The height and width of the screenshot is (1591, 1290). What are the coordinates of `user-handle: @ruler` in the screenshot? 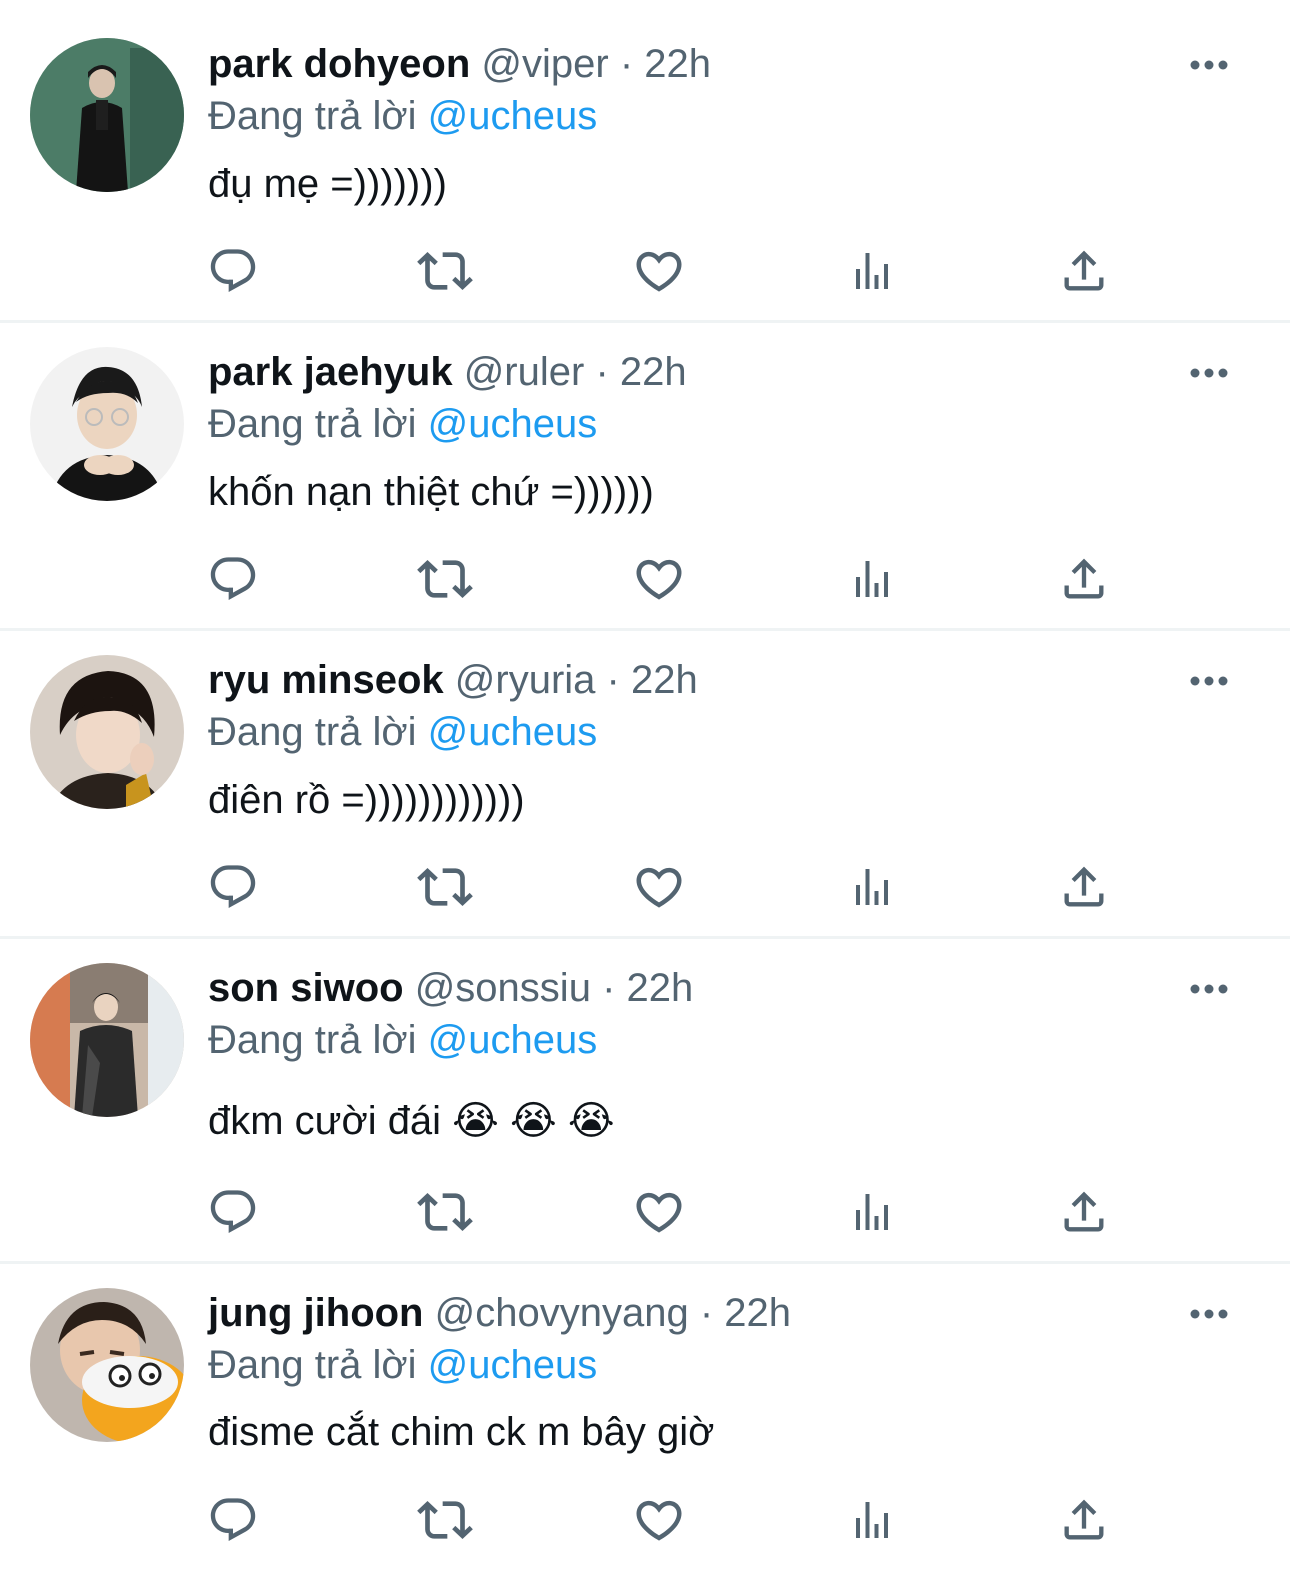 It's located at (524, 372).